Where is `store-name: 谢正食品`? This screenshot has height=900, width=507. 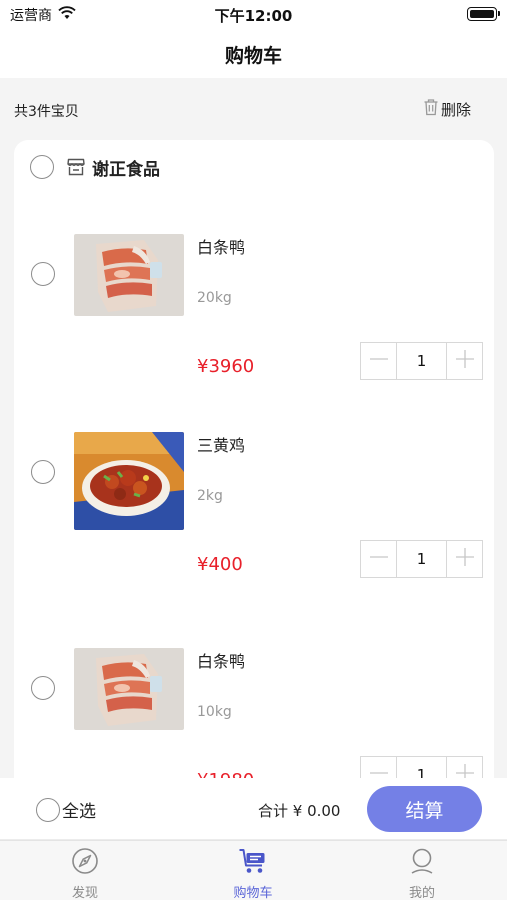
store-name: 谢正食品 is located at coordinates (126, 169).